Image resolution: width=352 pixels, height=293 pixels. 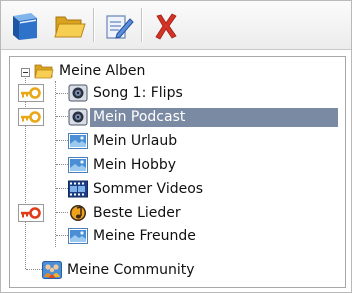 What do you see at coordinates (135, 141) in the screenshot?
I see `tree-node-label: Mein Urlaub` at bounding box center [135, 141].